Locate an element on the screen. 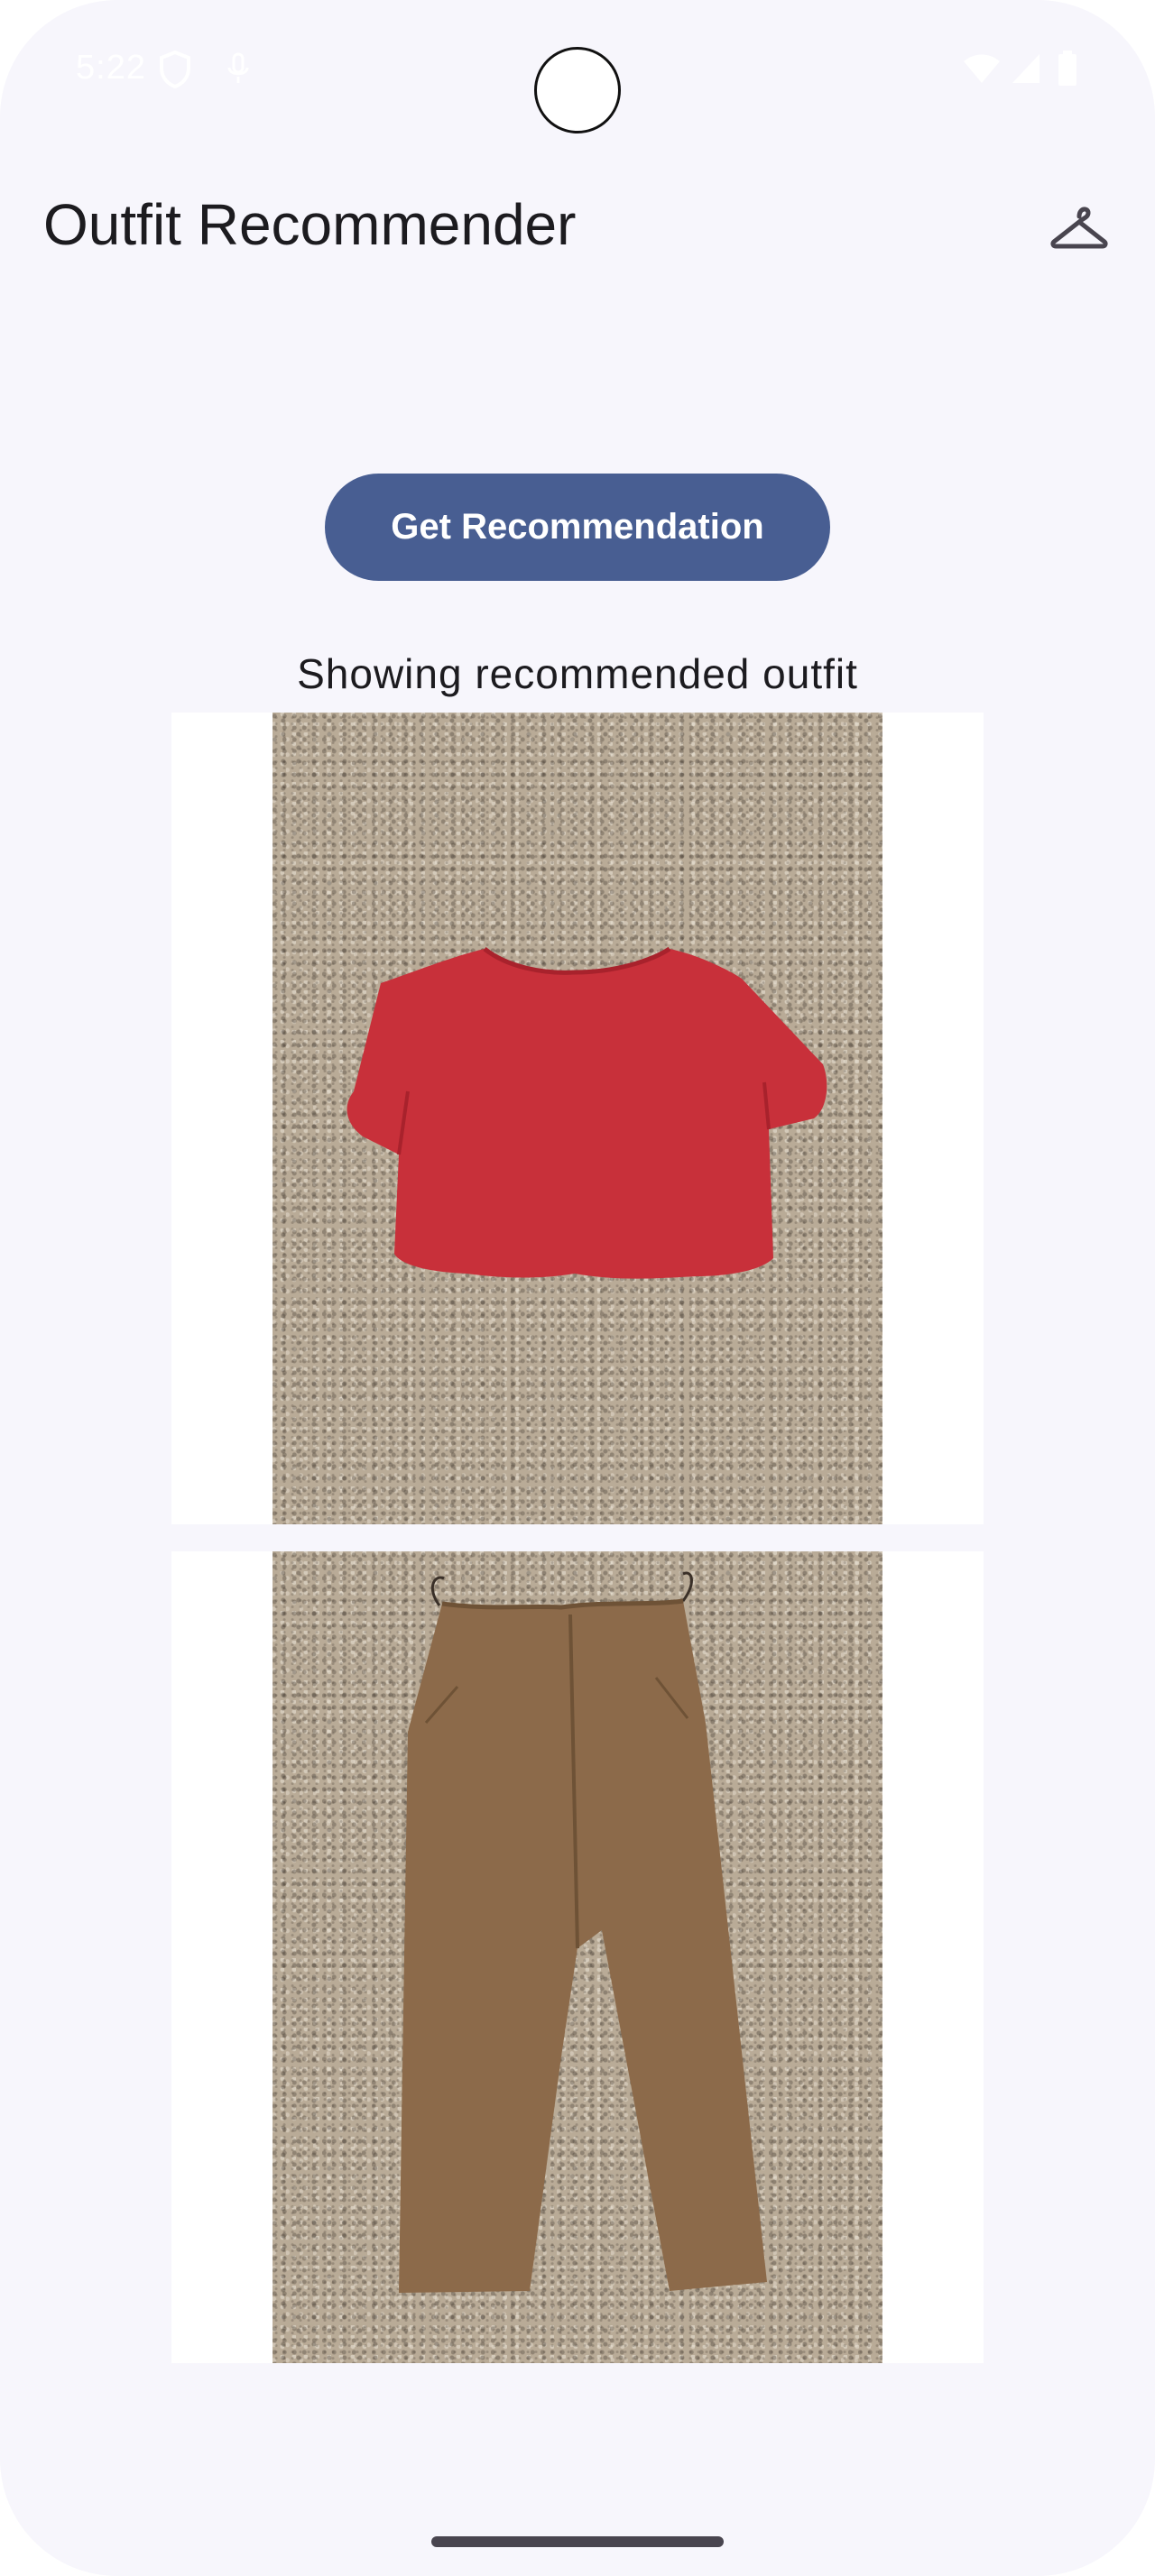  mic-icon is located at coordinates (238, 68).